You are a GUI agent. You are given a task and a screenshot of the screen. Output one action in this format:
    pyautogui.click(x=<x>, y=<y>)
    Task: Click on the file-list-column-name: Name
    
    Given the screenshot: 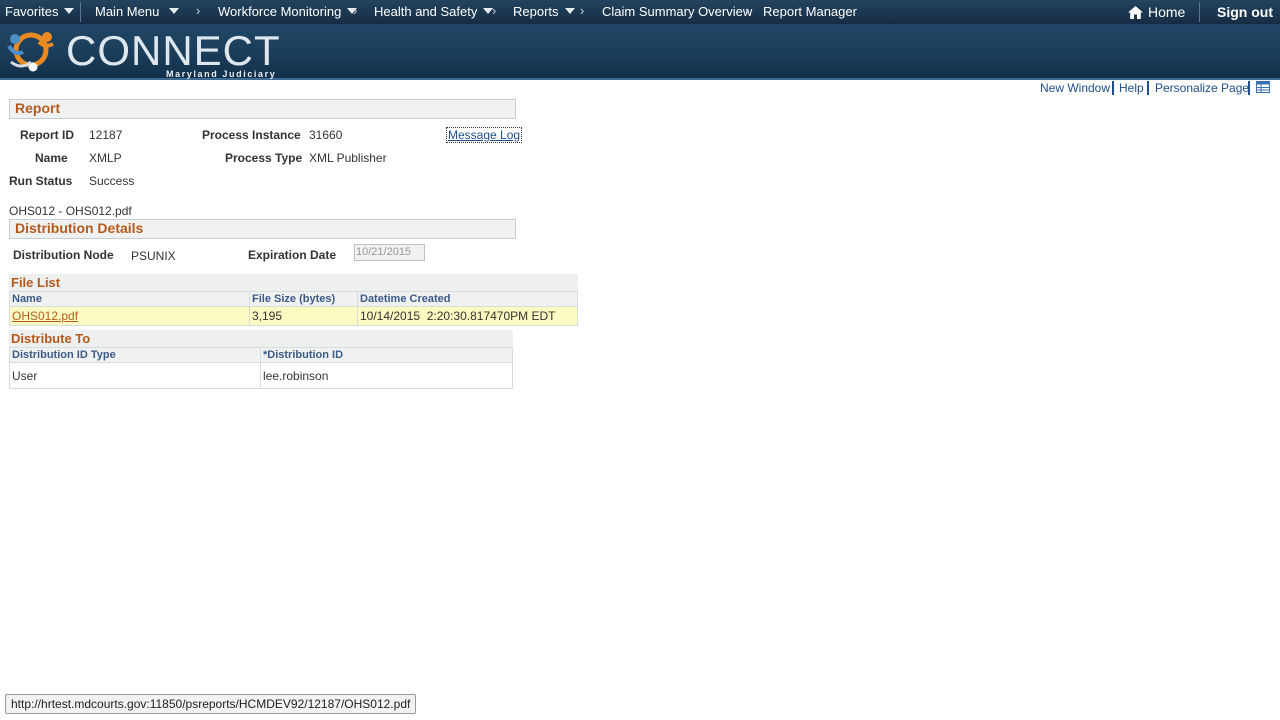 What is the action you would take?
    pyautogui.click(x=129, y=299)
    